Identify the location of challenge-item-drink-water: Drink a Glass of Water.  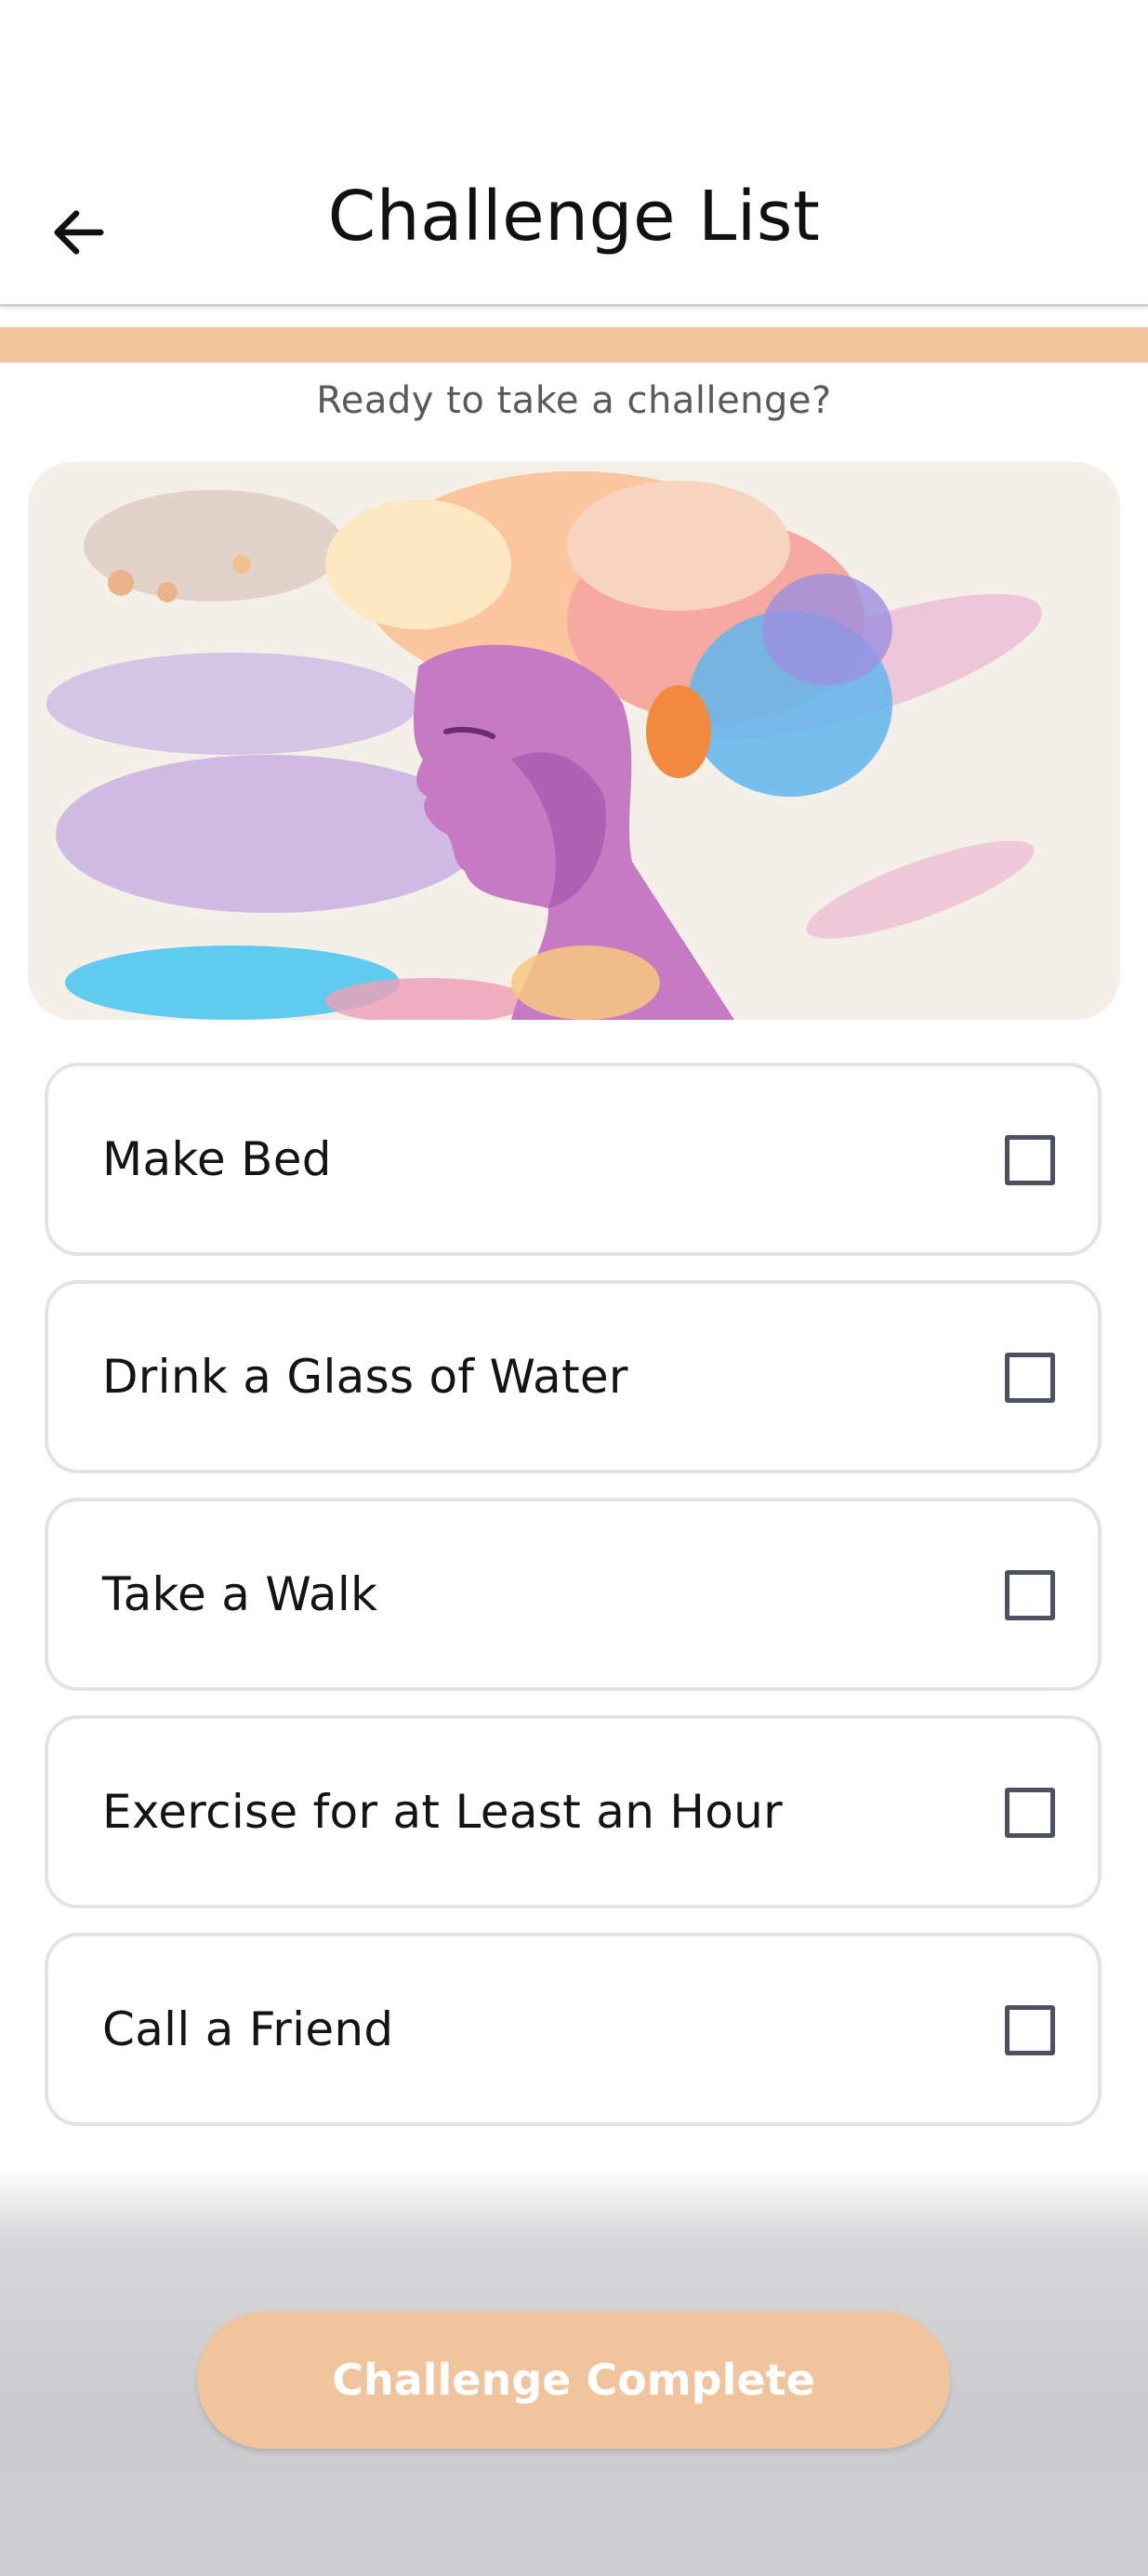
(574, 1376).